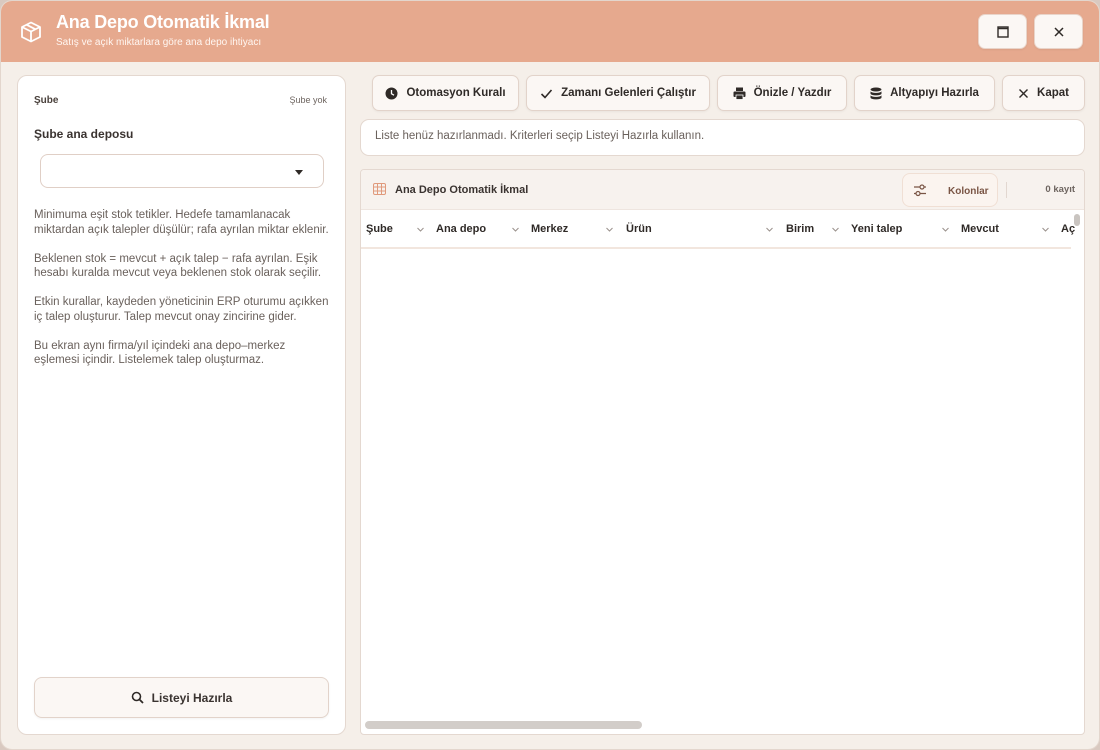  What do you see at coordinates (163, 22) in the screenshot?
I see `window-title: Ana Depo Otomatik İkmal` at bounding box center [163, 22].